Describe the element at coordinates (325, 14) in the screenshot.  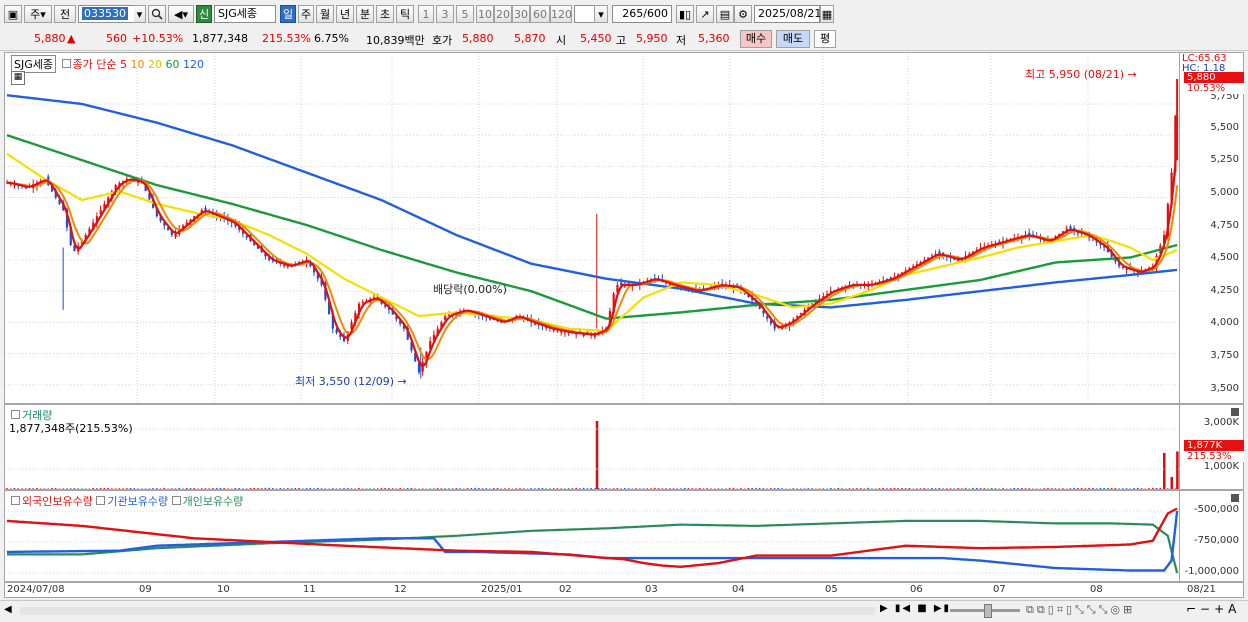
I see `period-month: 월` at that location.